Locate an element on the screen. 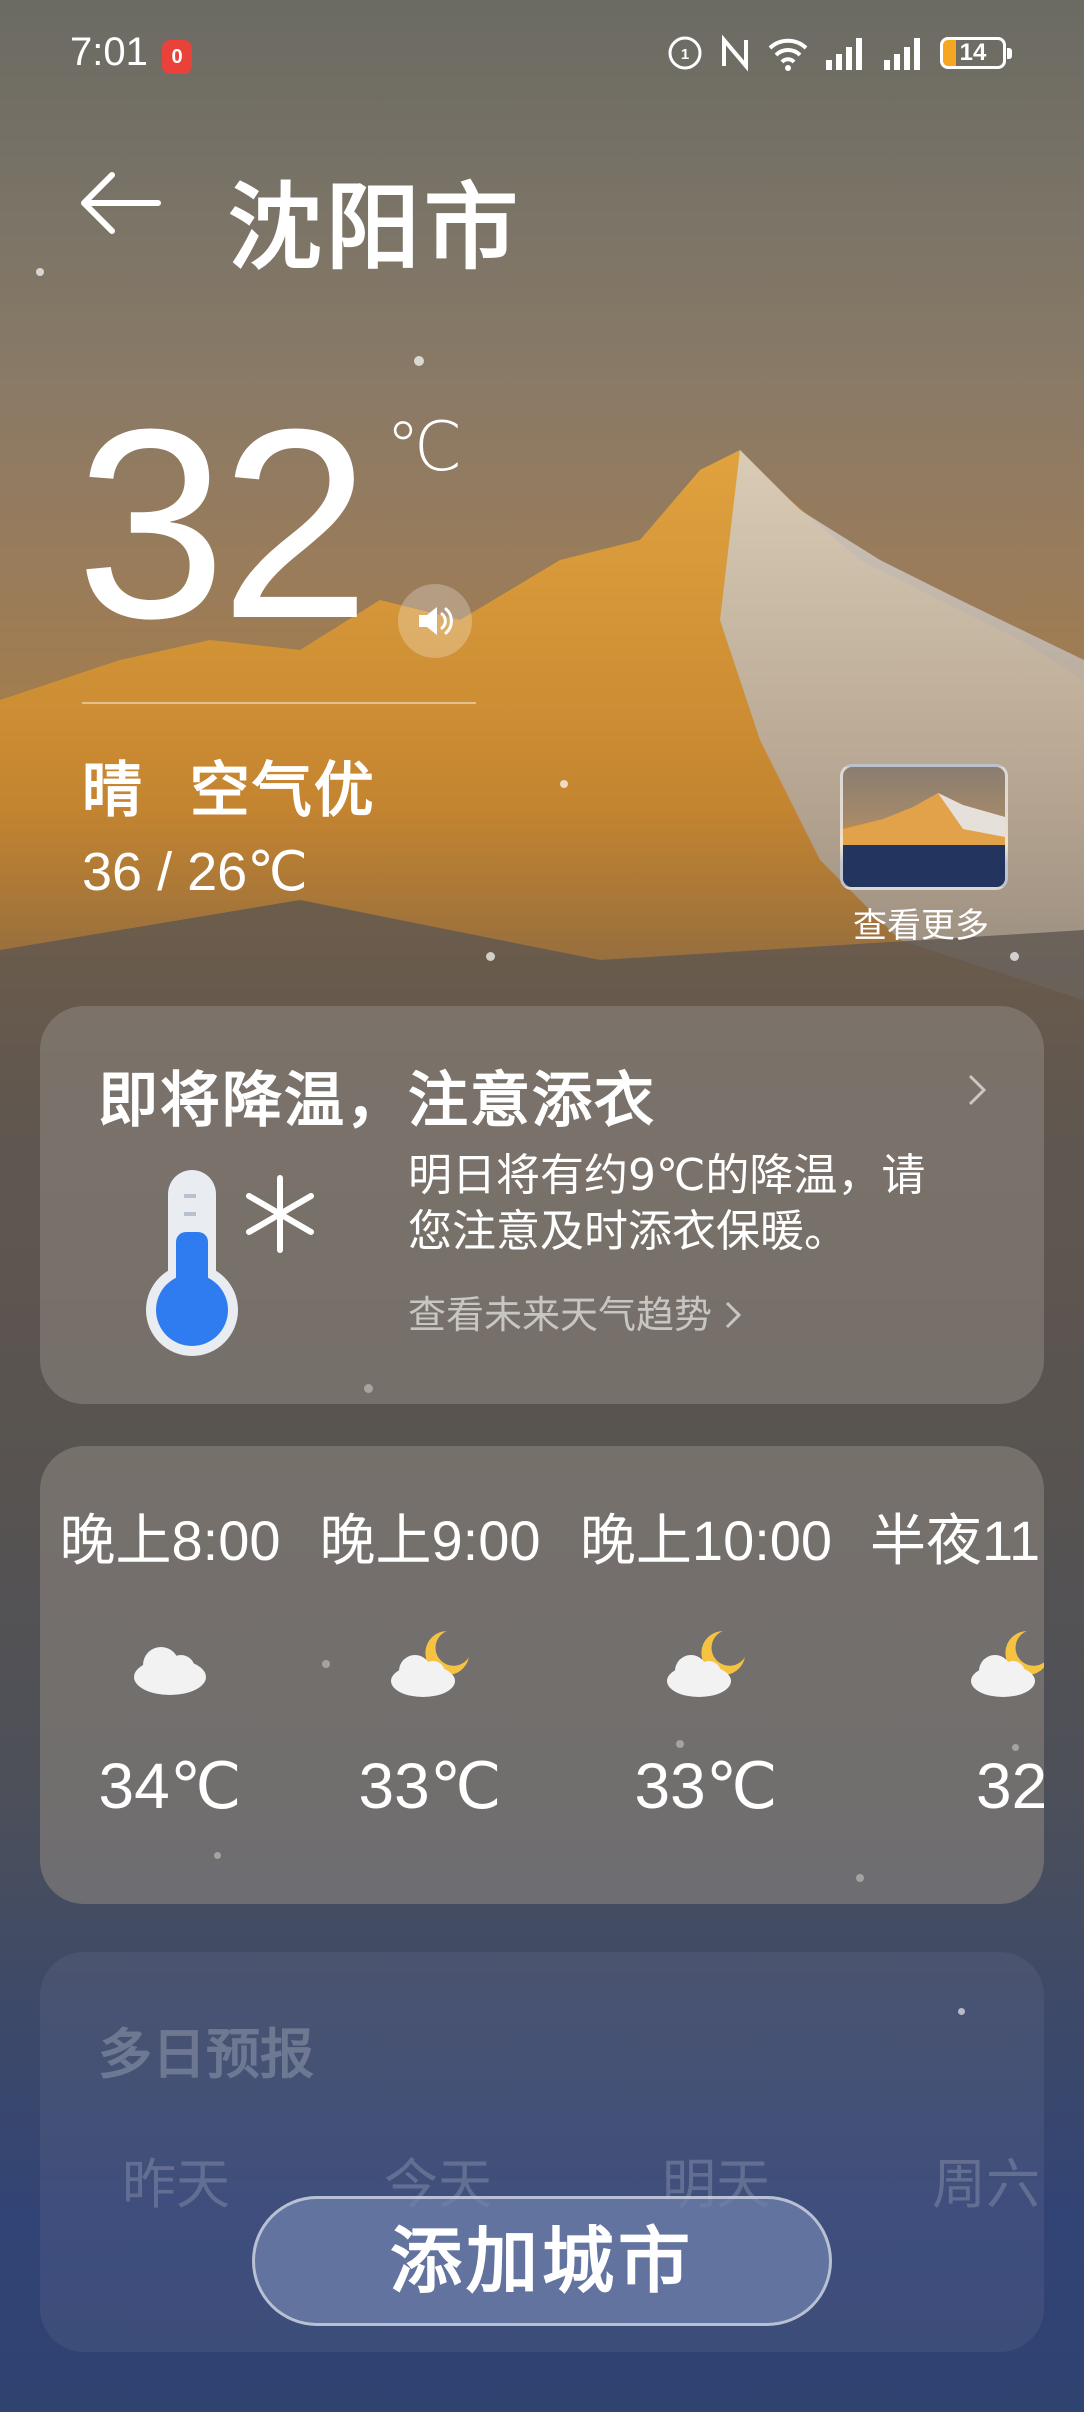 The height and width of the screenshot is (2412, 1084). hourly-item: 晚上10:00 33℃ is located at coordinates (706, 1660).